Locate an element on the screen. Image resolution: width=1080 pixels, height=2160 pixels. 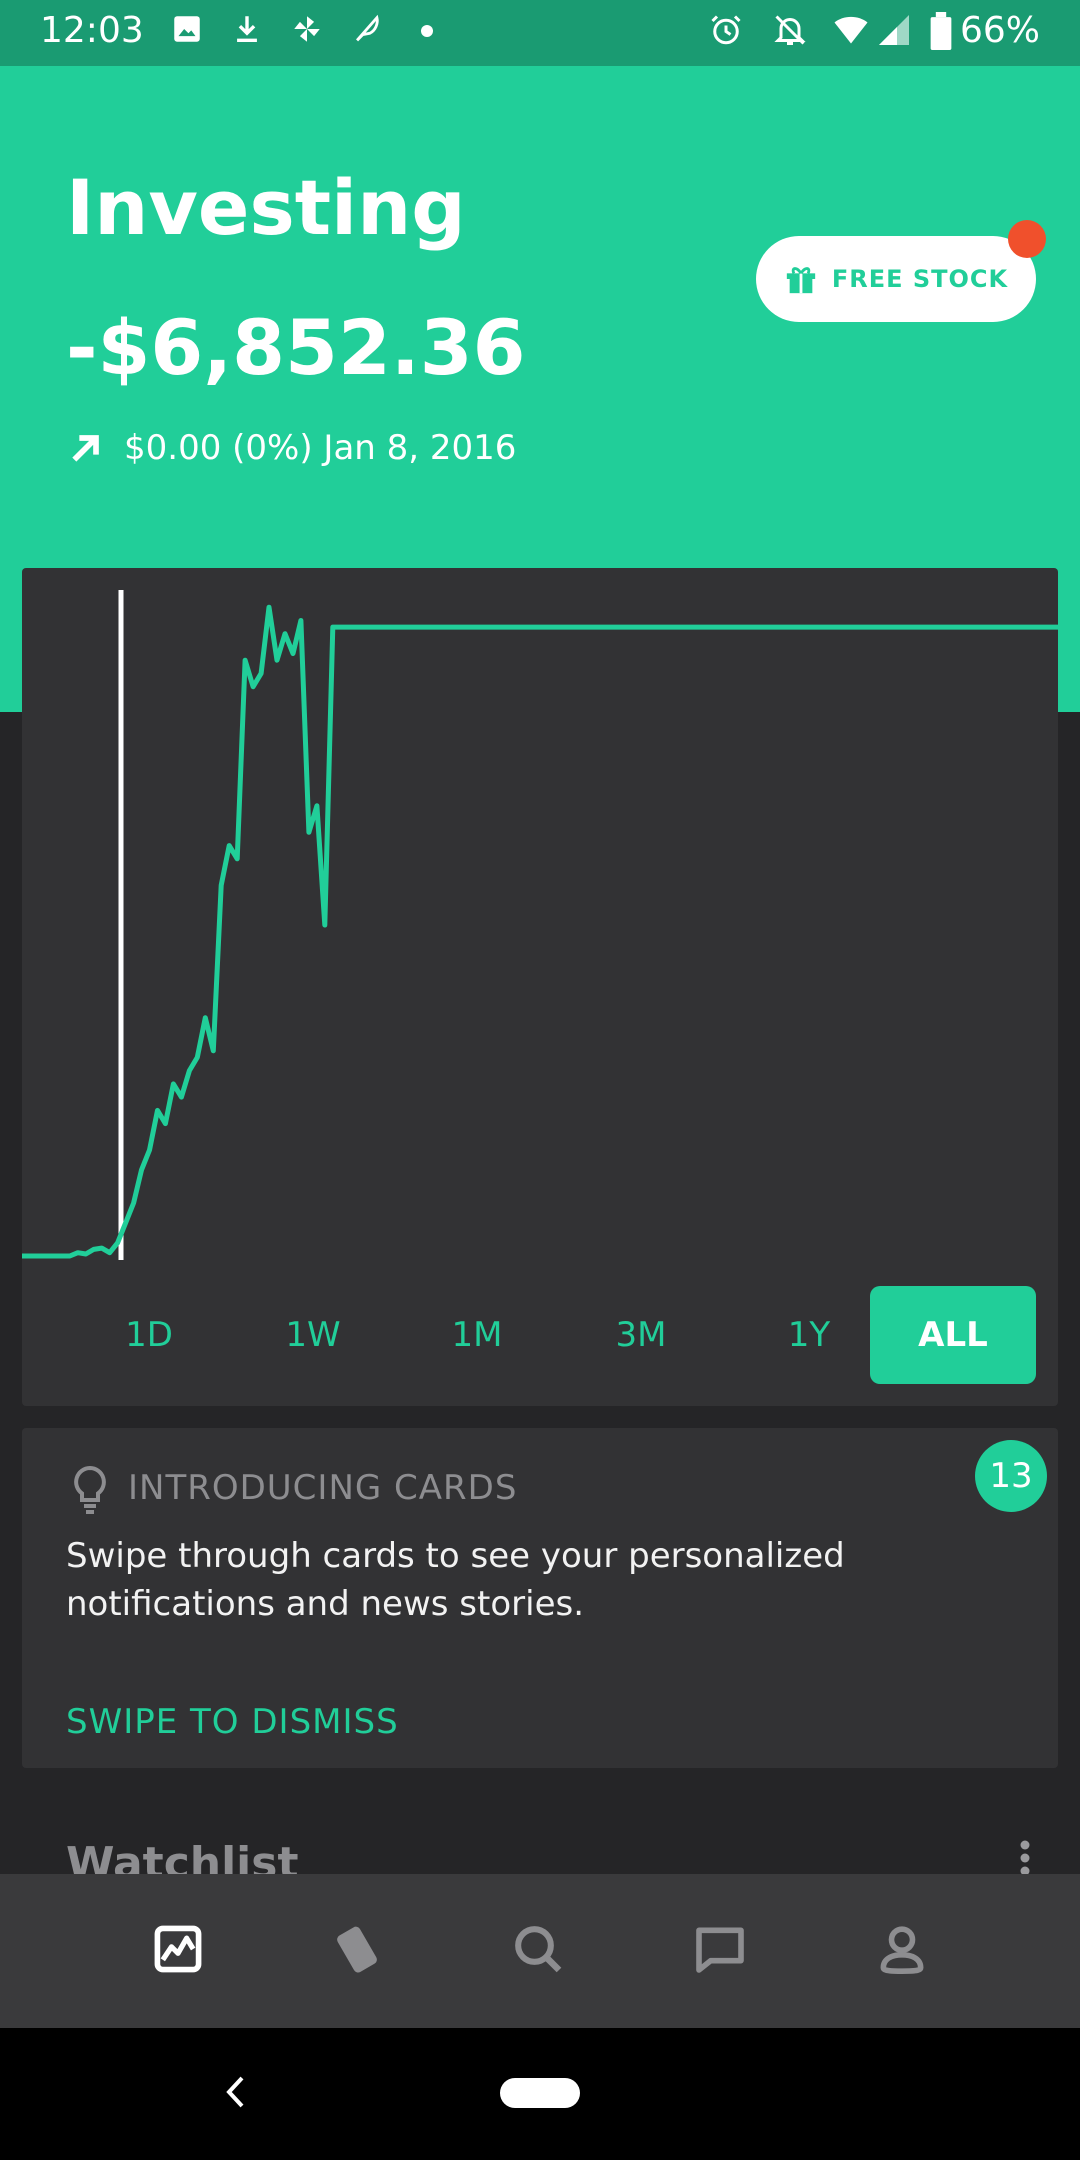
change-row: $0.00 (0%) Jan 8, 2016 is located at coordinates (291, 448).